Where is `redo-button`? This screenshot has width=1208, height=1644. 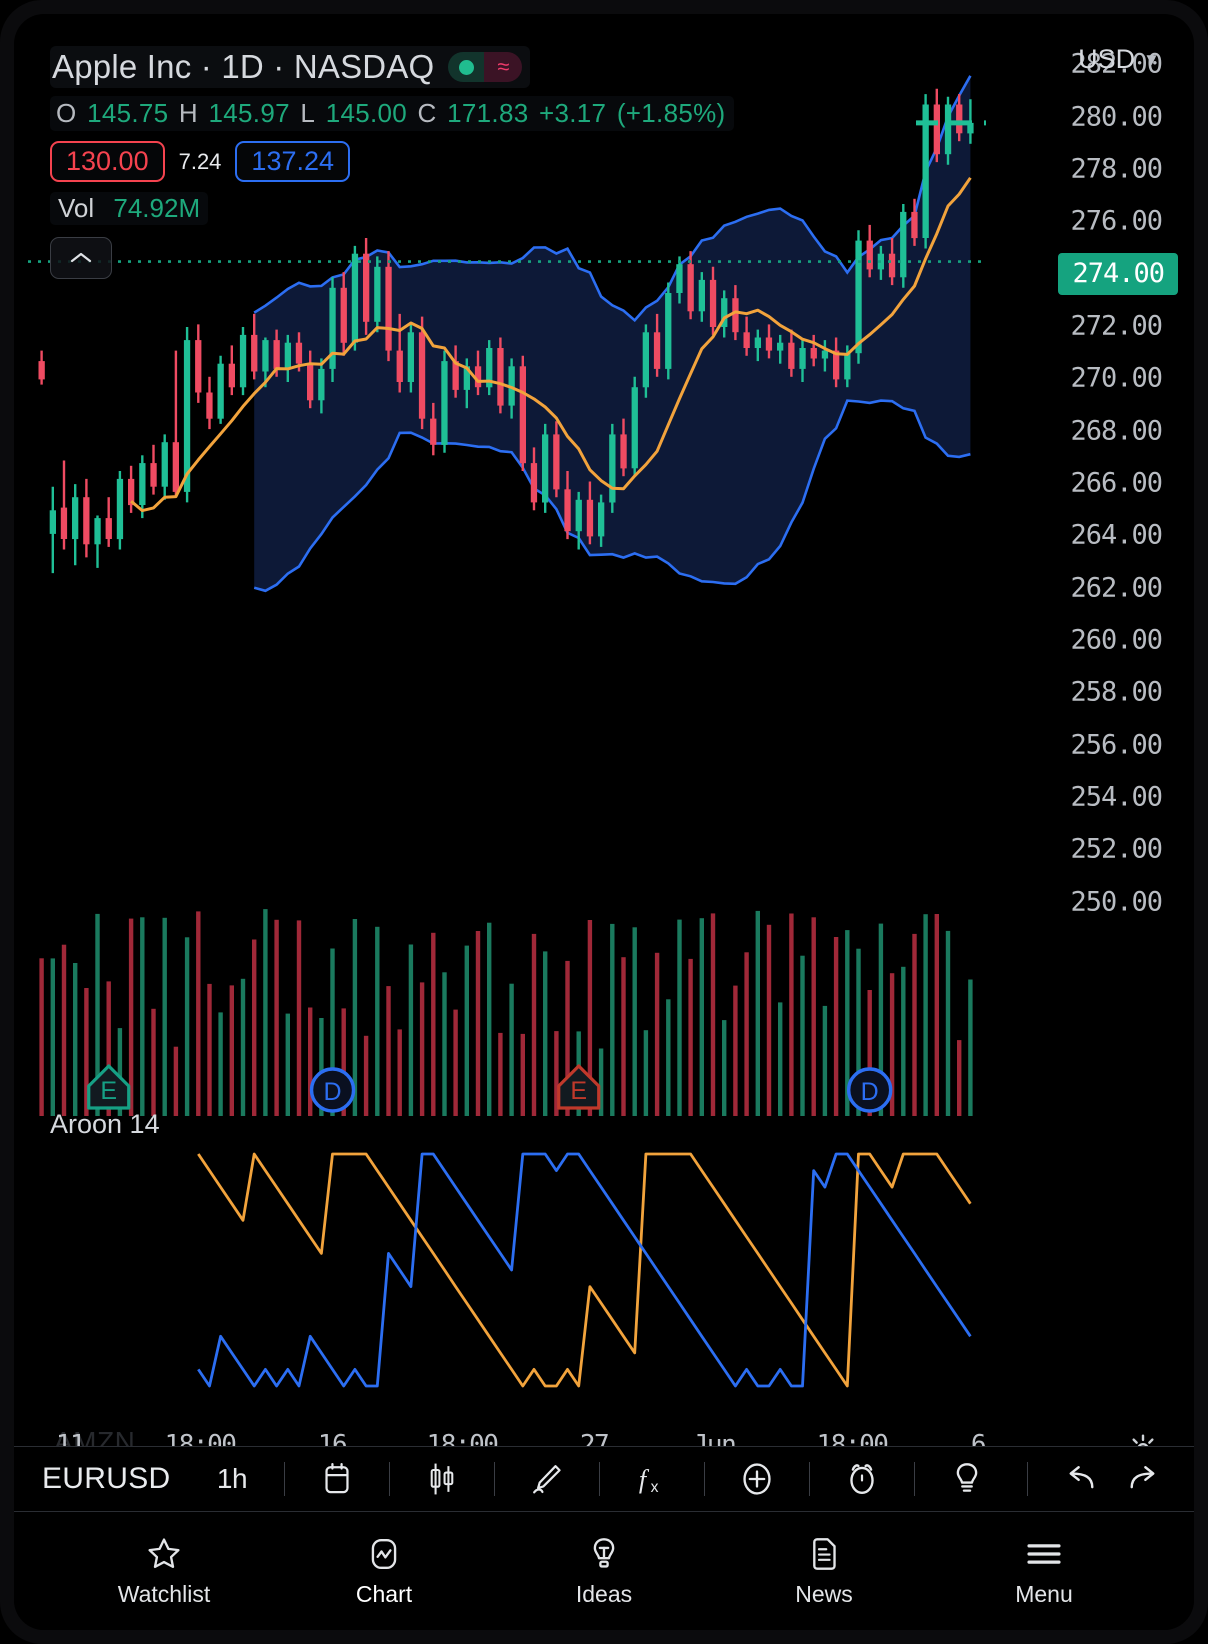 redo-button is located at coordinates (1144, 1479).